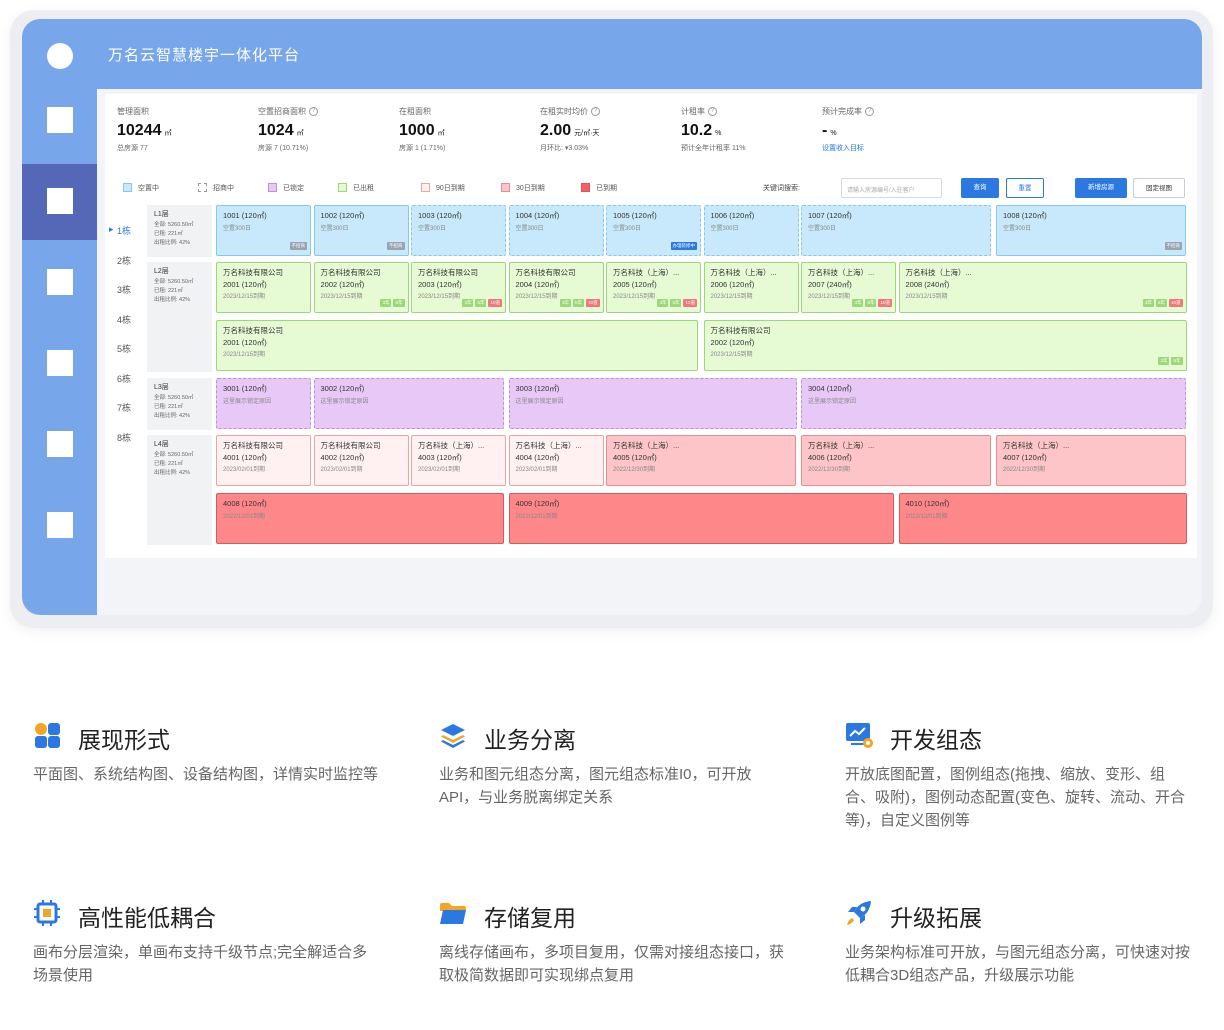 The image size is (1224, 1030). I want to click on room-tag: 10道, so click(1175, 303).